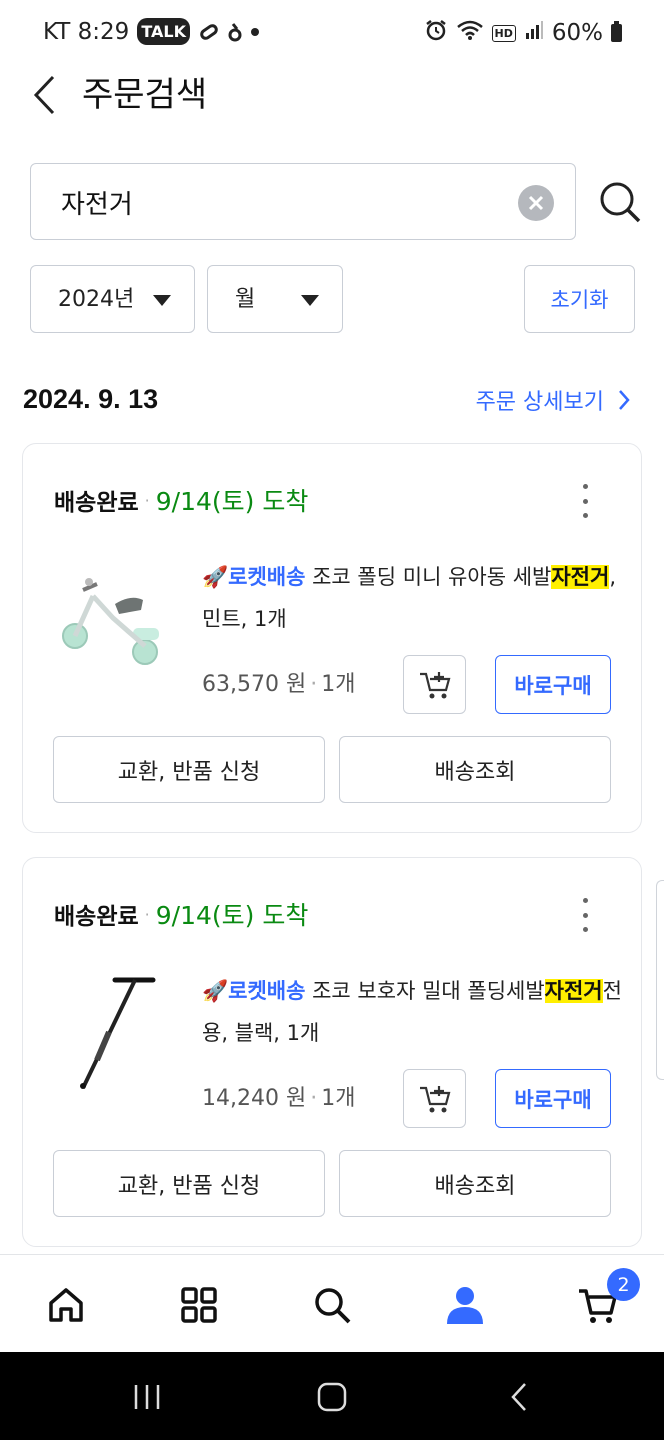 The width and height of the screenshot is (664, 1440). I want to click on signal-icon, so click(534, 33).